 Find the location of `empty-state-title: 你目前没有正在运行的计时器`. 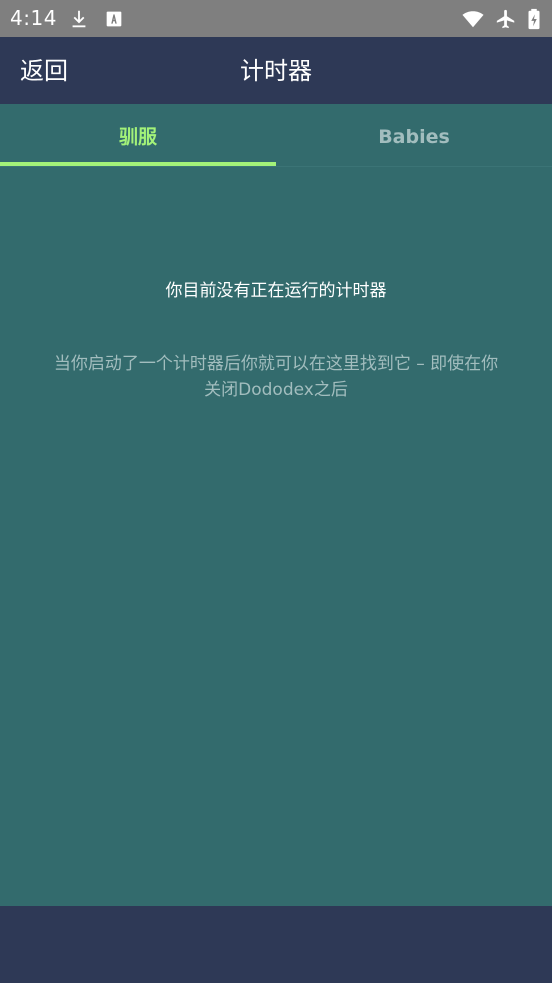

empty-state-title: 你目前没有正在运行的计时器 is located at coordinates (276, 291).